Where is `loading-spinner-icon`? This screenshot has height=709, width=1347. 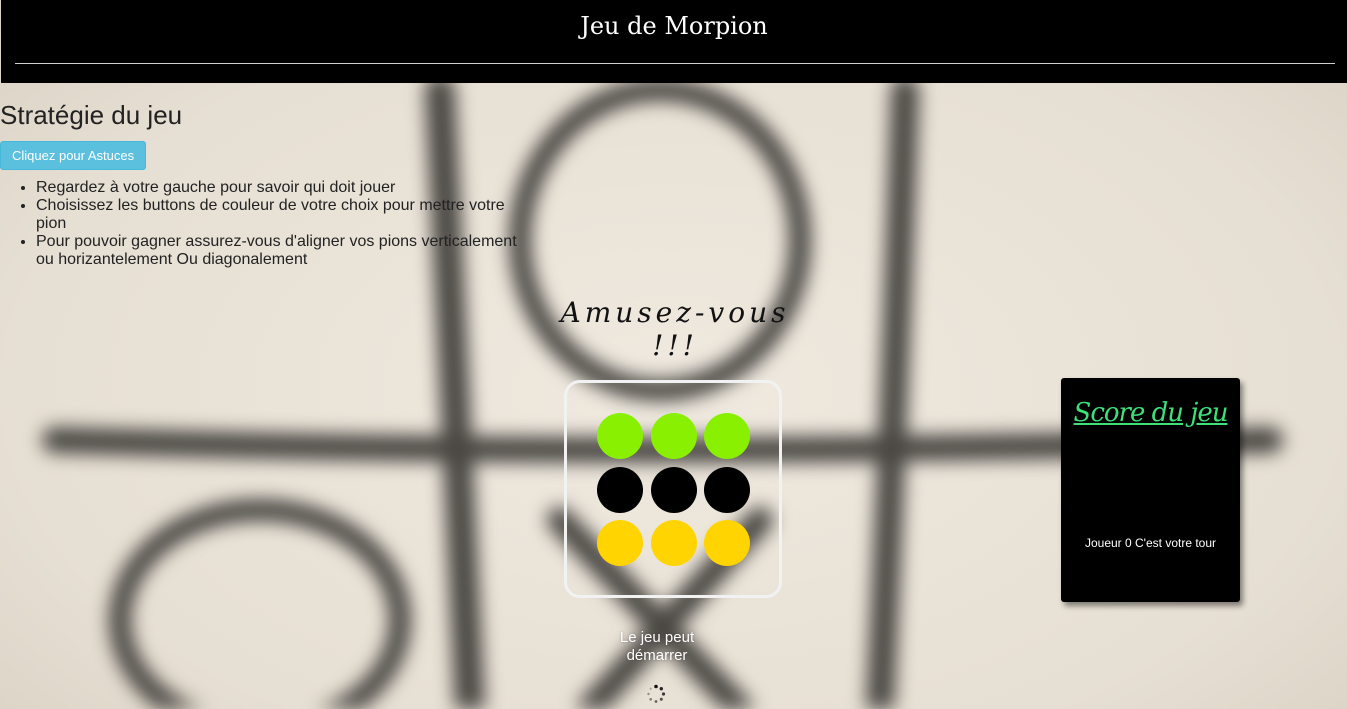 loading-spinner-icon is located at coordinates (656, 693).